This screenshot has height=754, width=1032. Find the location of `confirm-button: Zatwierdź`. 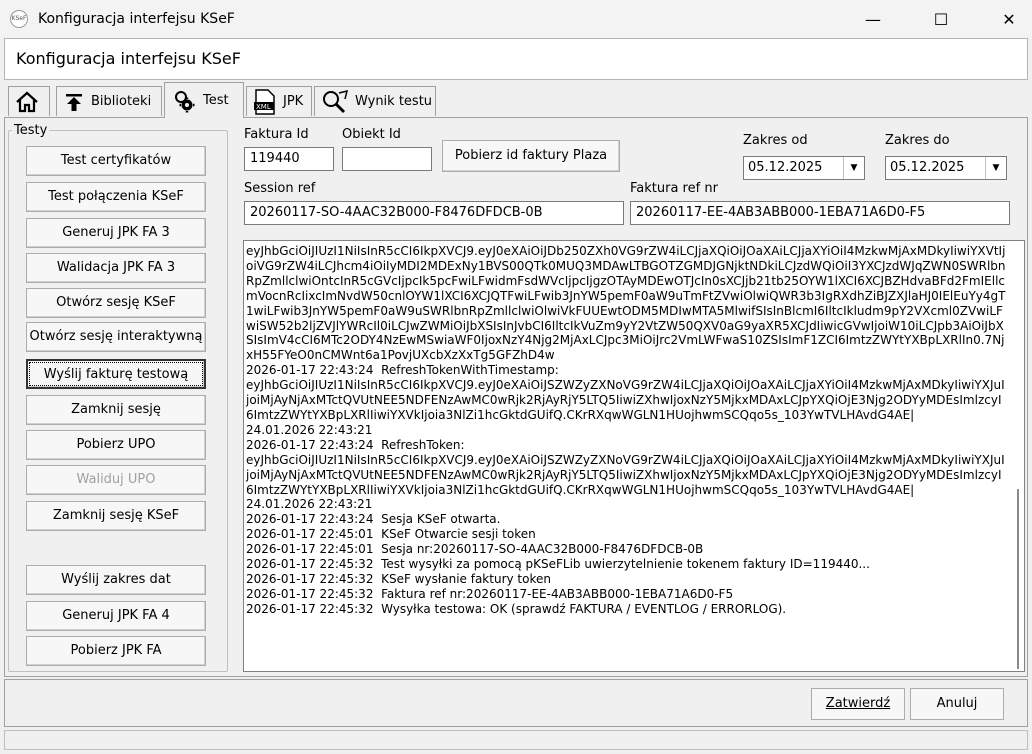

confirm-button: Zatwierdź is located at coordinates (858, 704).